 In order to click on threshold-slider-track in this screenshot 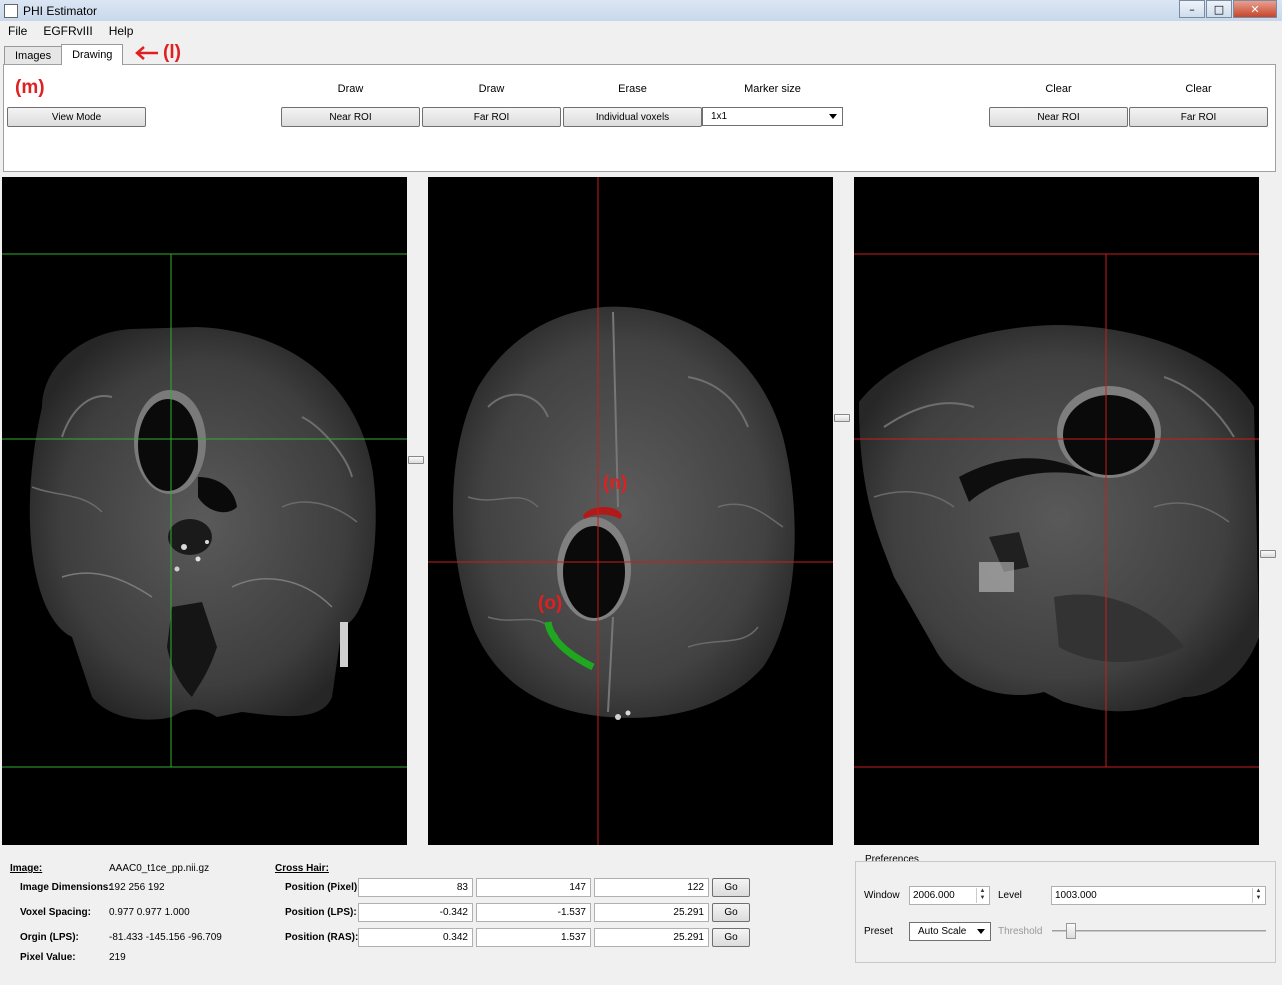, I will do `click(1159, 931)`.